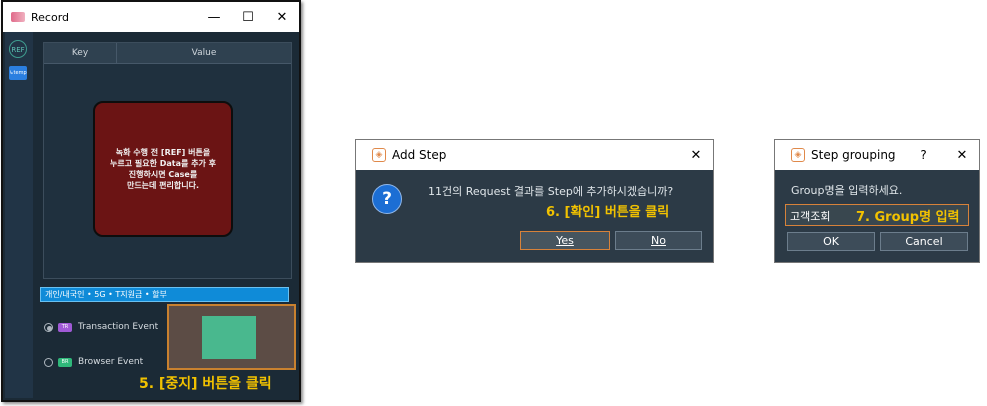 This screenshot has width=987, height=406. I want to click on group-name-input: 고객조회 7. Group명 입력, so click(877, 215).